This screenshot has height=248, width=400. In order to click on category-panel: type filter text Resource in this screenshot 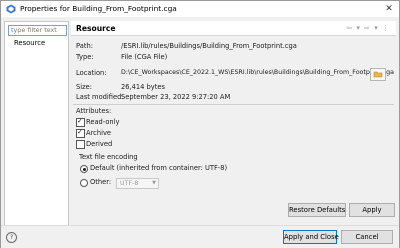, I will do `click(36, 124)`.